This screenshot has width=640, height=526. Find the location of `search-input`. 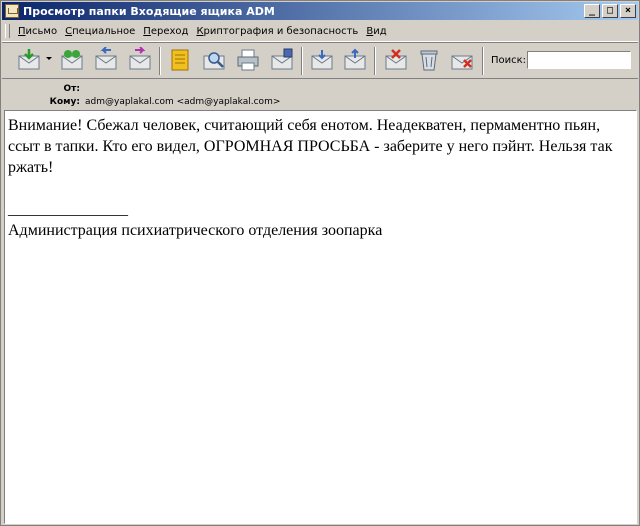

search-input is located at coordinates (579, 60).